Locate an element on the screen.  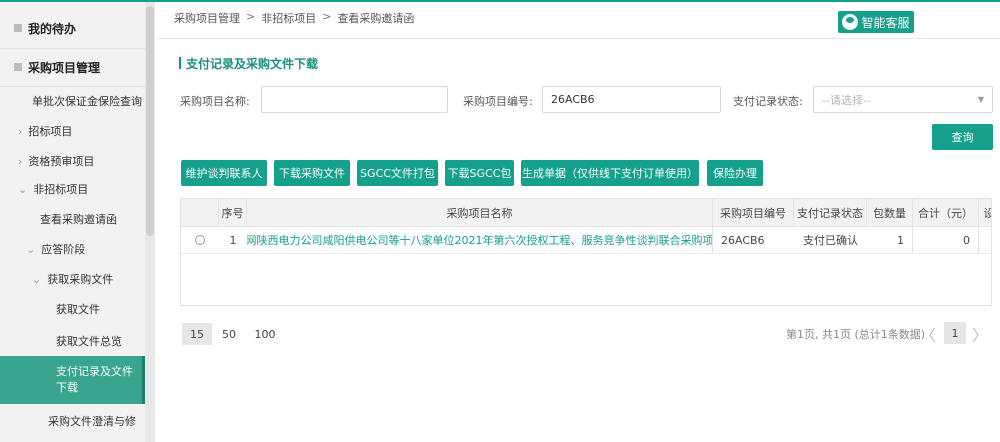
table-header: 序号 采购项目名称 采购项目编号 支付记录状态 包数量 合计（元） 设 is located at coordinates (586, 213).